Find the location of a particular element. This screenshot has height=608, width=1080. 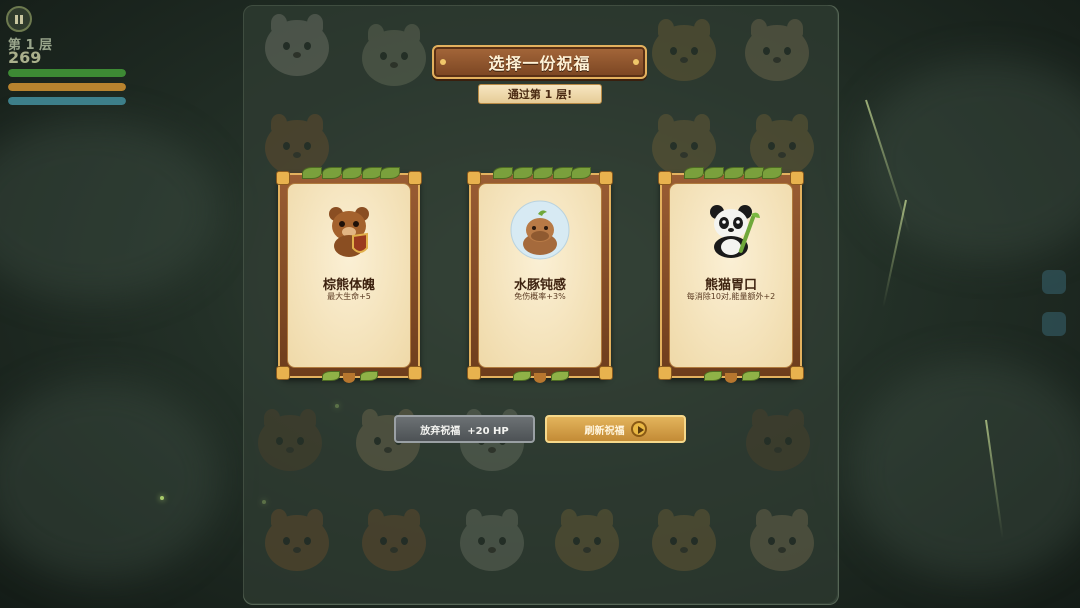

blessing-desc: 最大生命+5 is located at coordinates (349, 296).